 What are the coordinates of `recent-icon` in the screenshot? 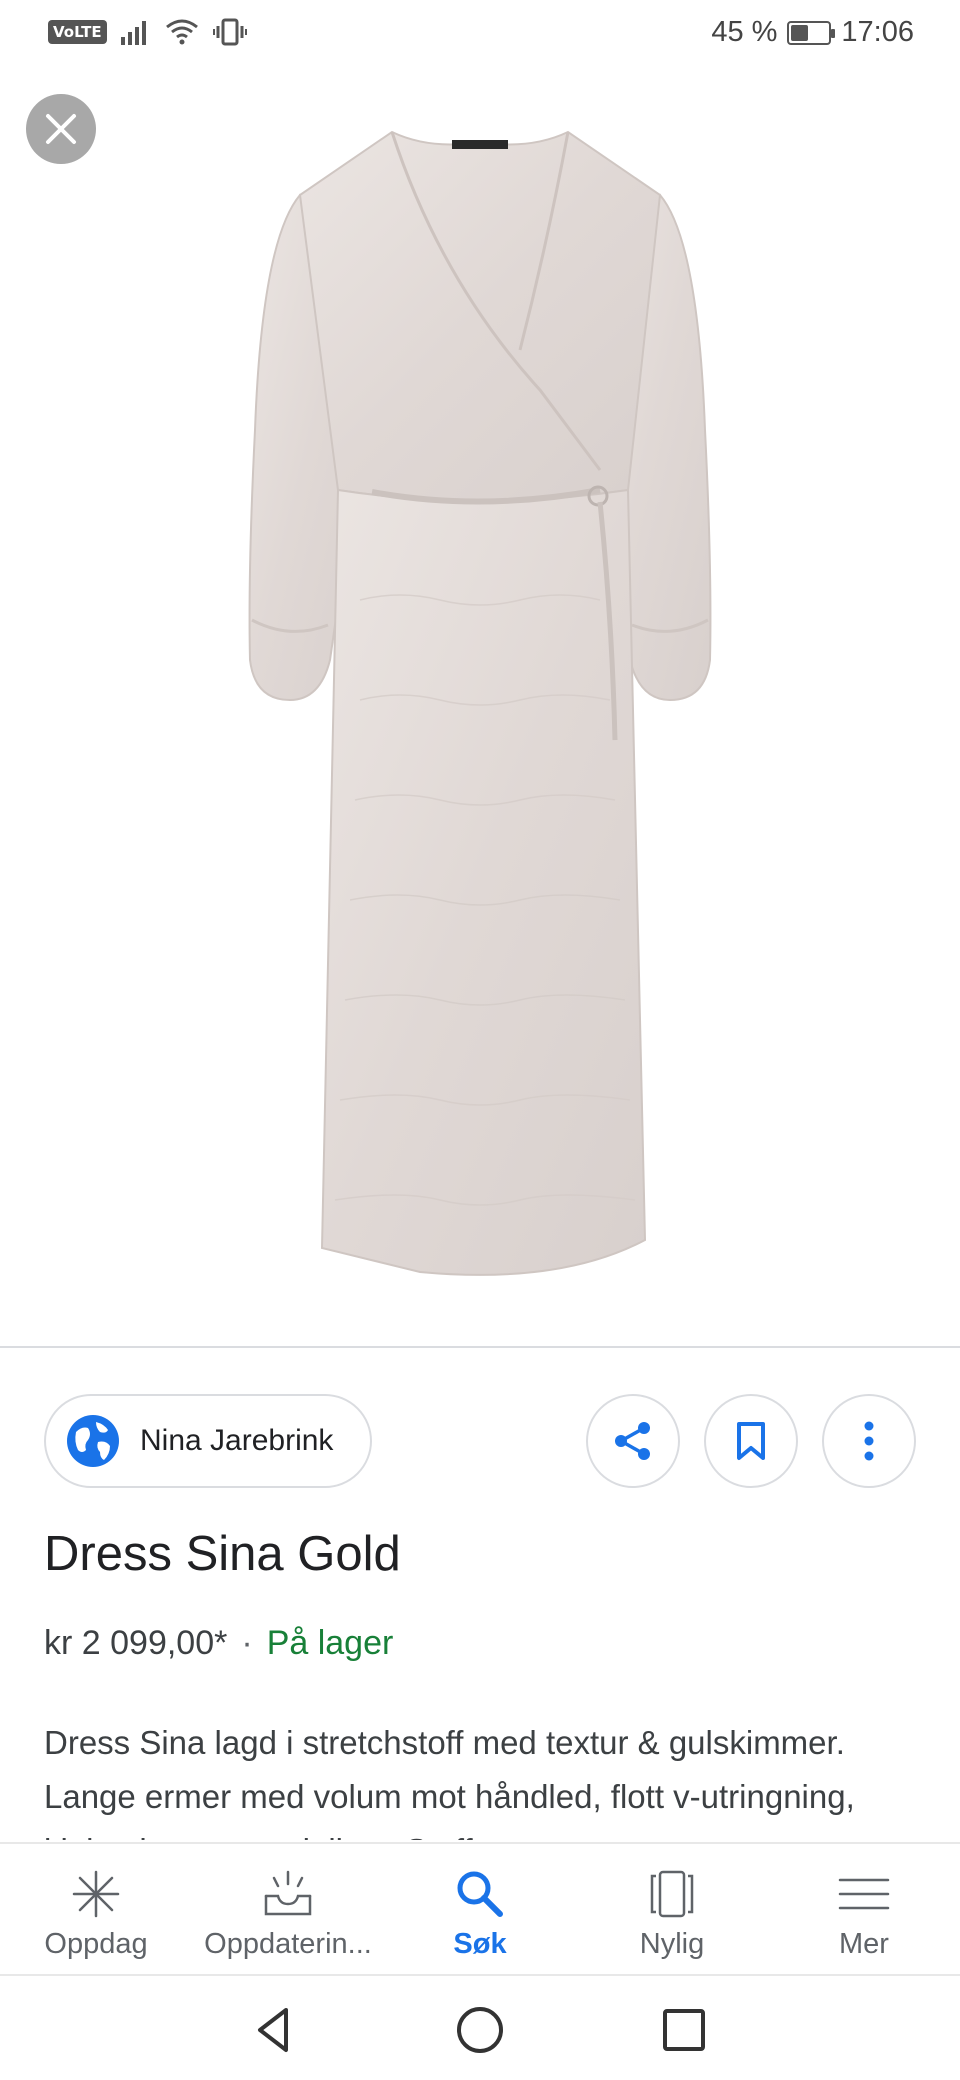 It's located at (672, 1894).